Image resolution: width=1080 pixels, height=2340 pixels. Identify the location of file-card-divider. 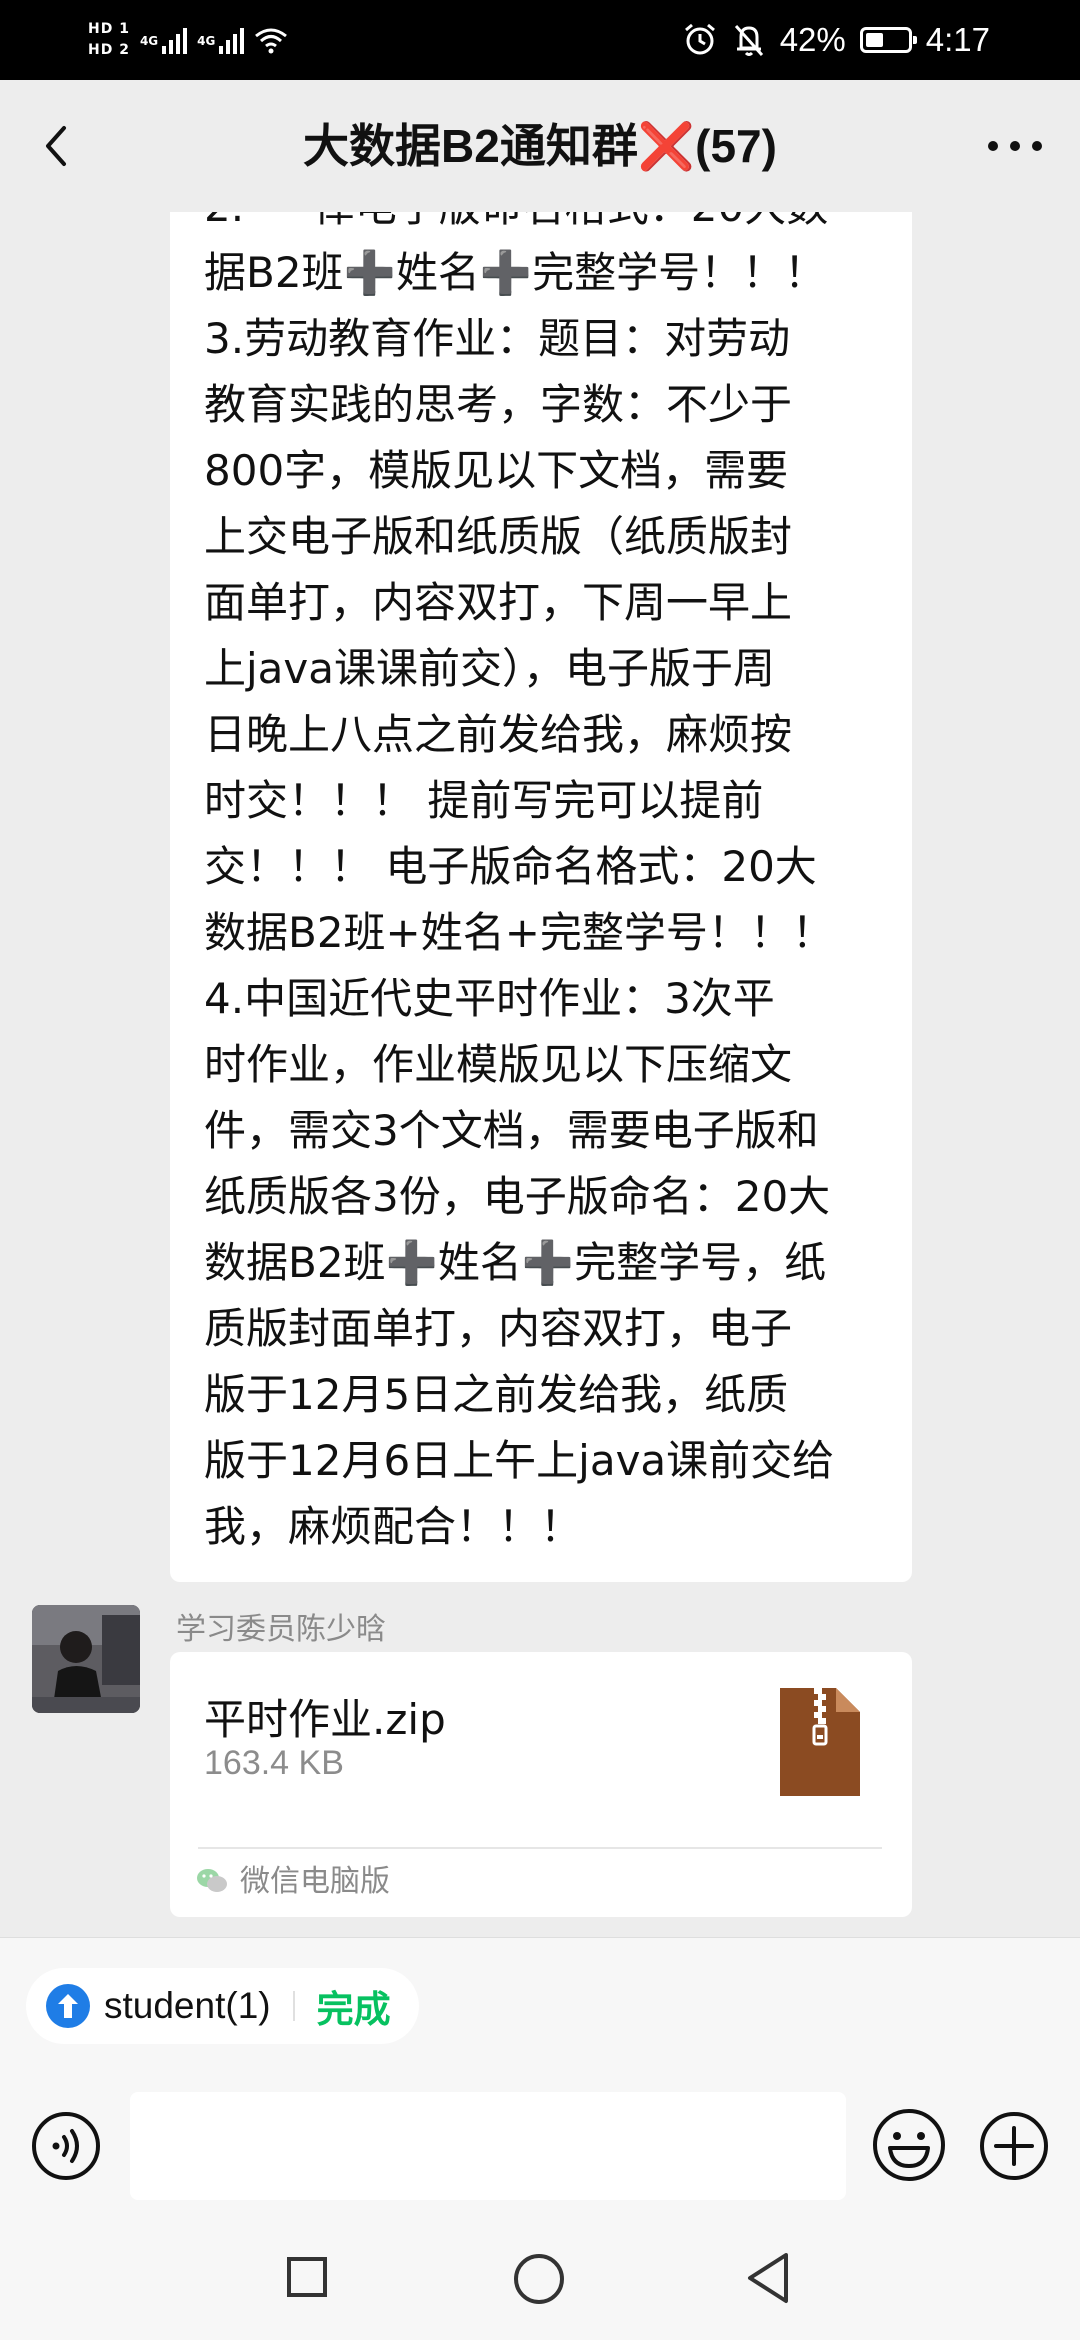
(540, 1848).